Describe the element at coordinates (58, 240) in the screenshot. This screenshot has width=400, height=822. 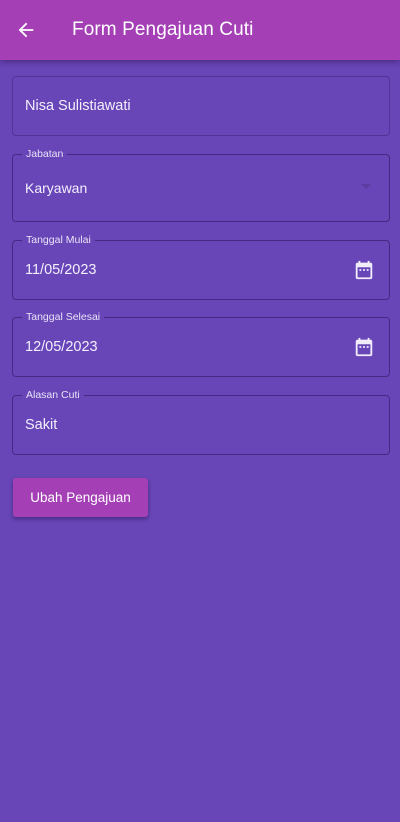
I see `tanggal-mulai-label: Tanggal Mulai` at that location.